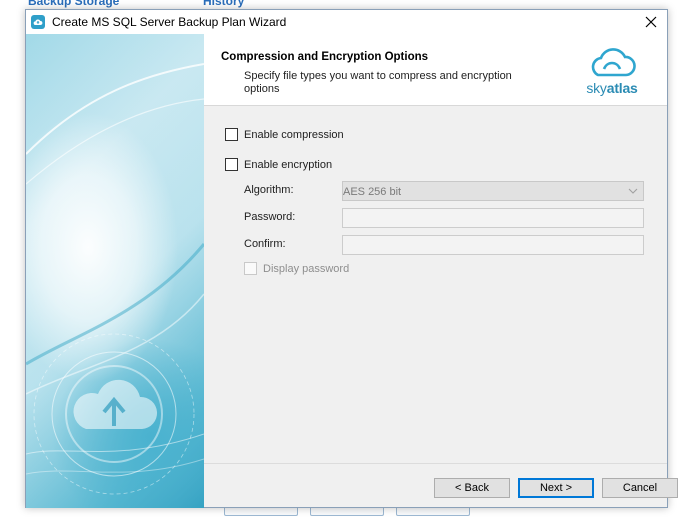 This screenshot has width=687, height=526. I want to click on back-button: < Back, so click(472, 488).